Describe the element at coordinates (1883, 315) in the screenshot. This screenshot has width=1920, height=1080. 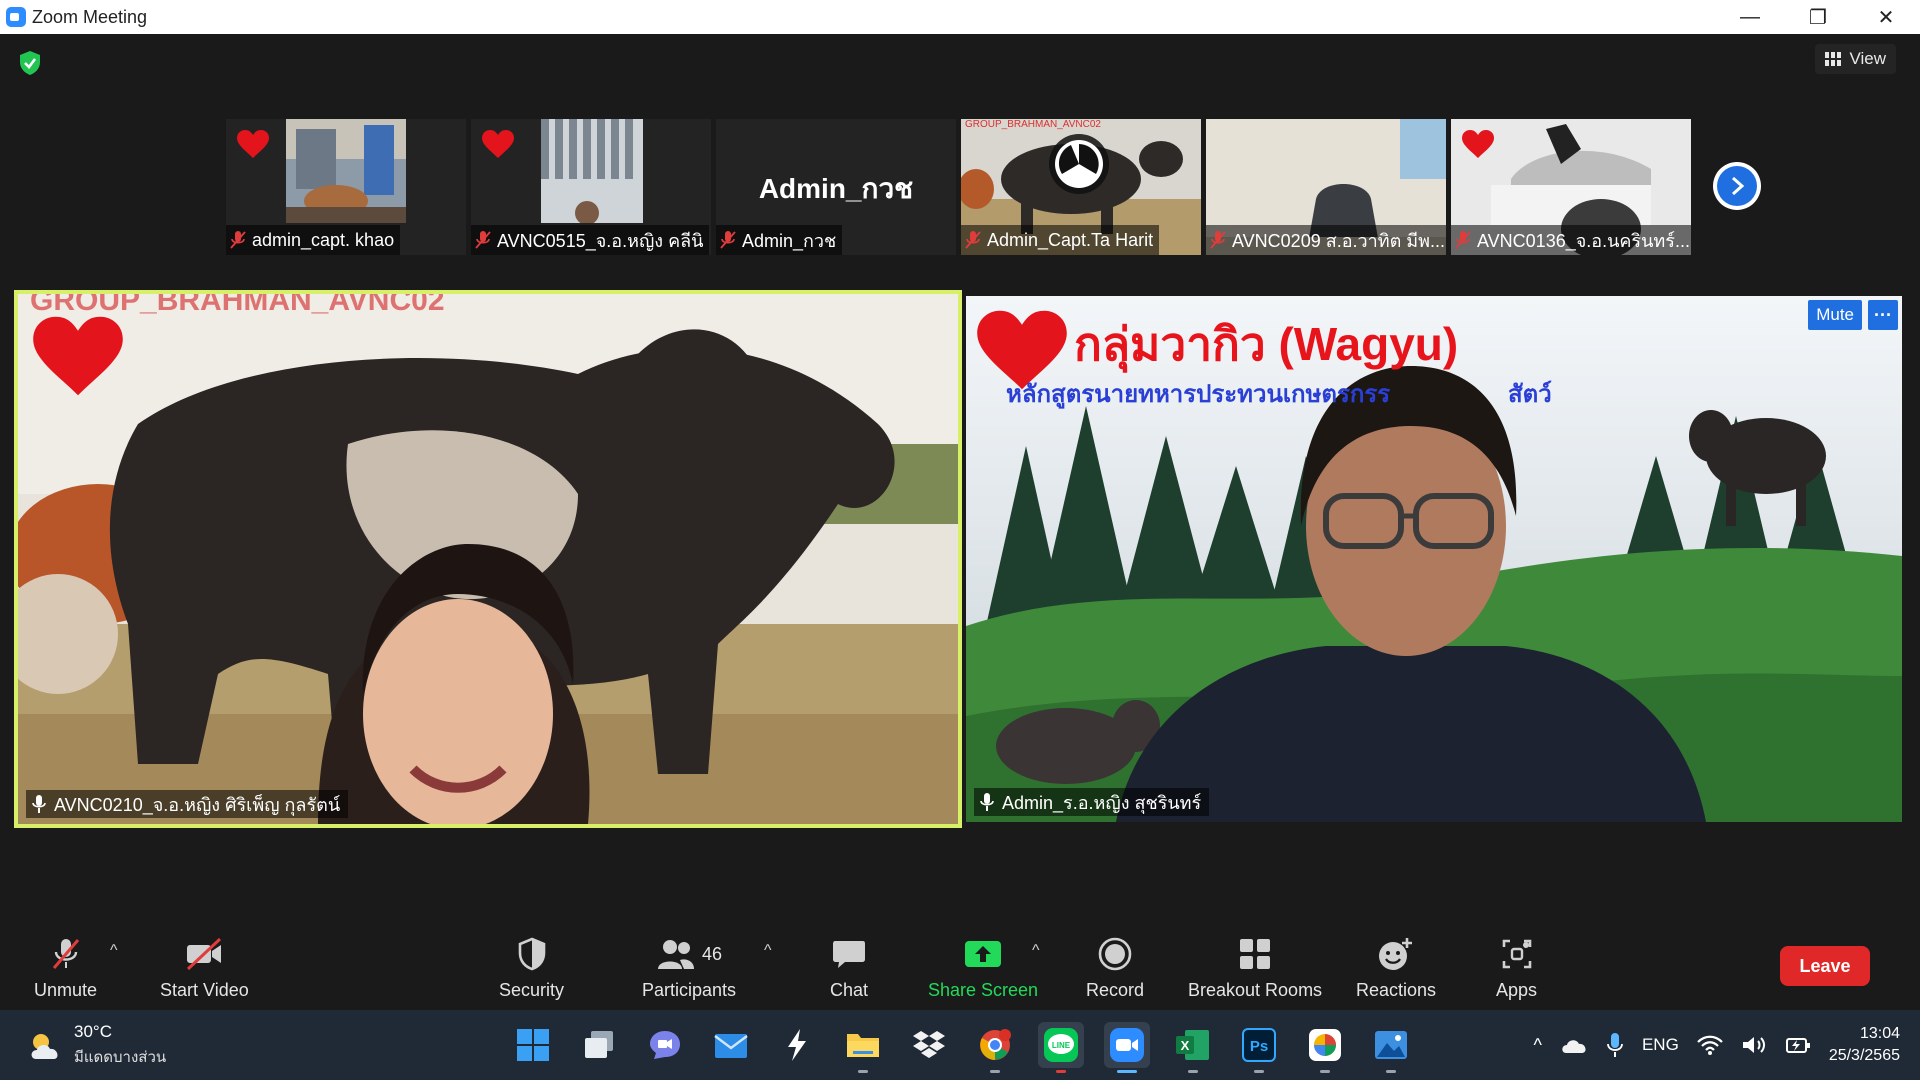
I see `more-options-button: ···` at that location.